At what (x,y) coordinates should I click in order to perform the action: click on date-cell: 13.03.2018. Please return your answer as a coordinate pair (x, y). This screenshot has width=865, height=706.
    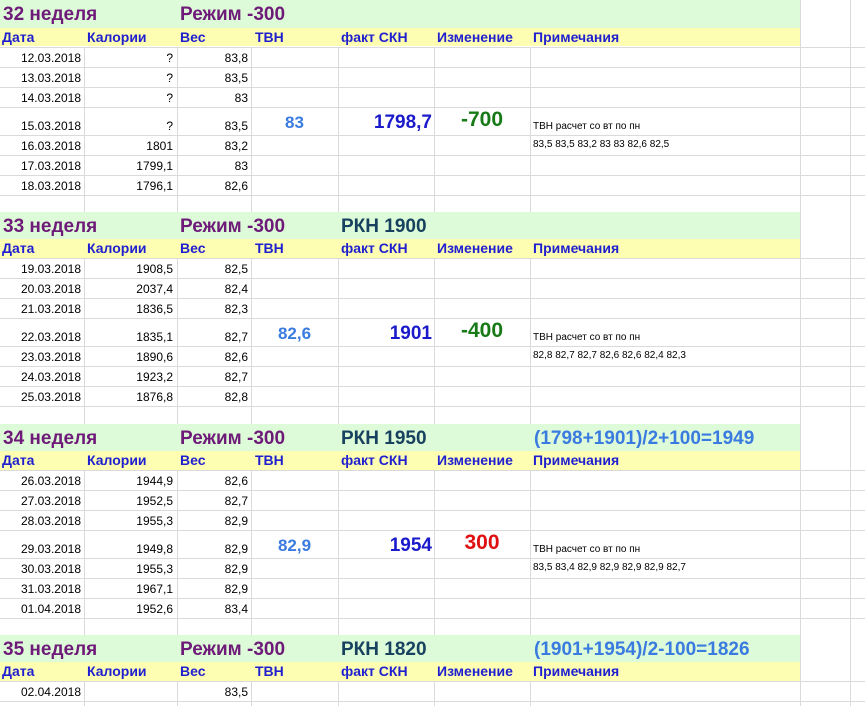
    Looking at the image, I should click on (50, 78).